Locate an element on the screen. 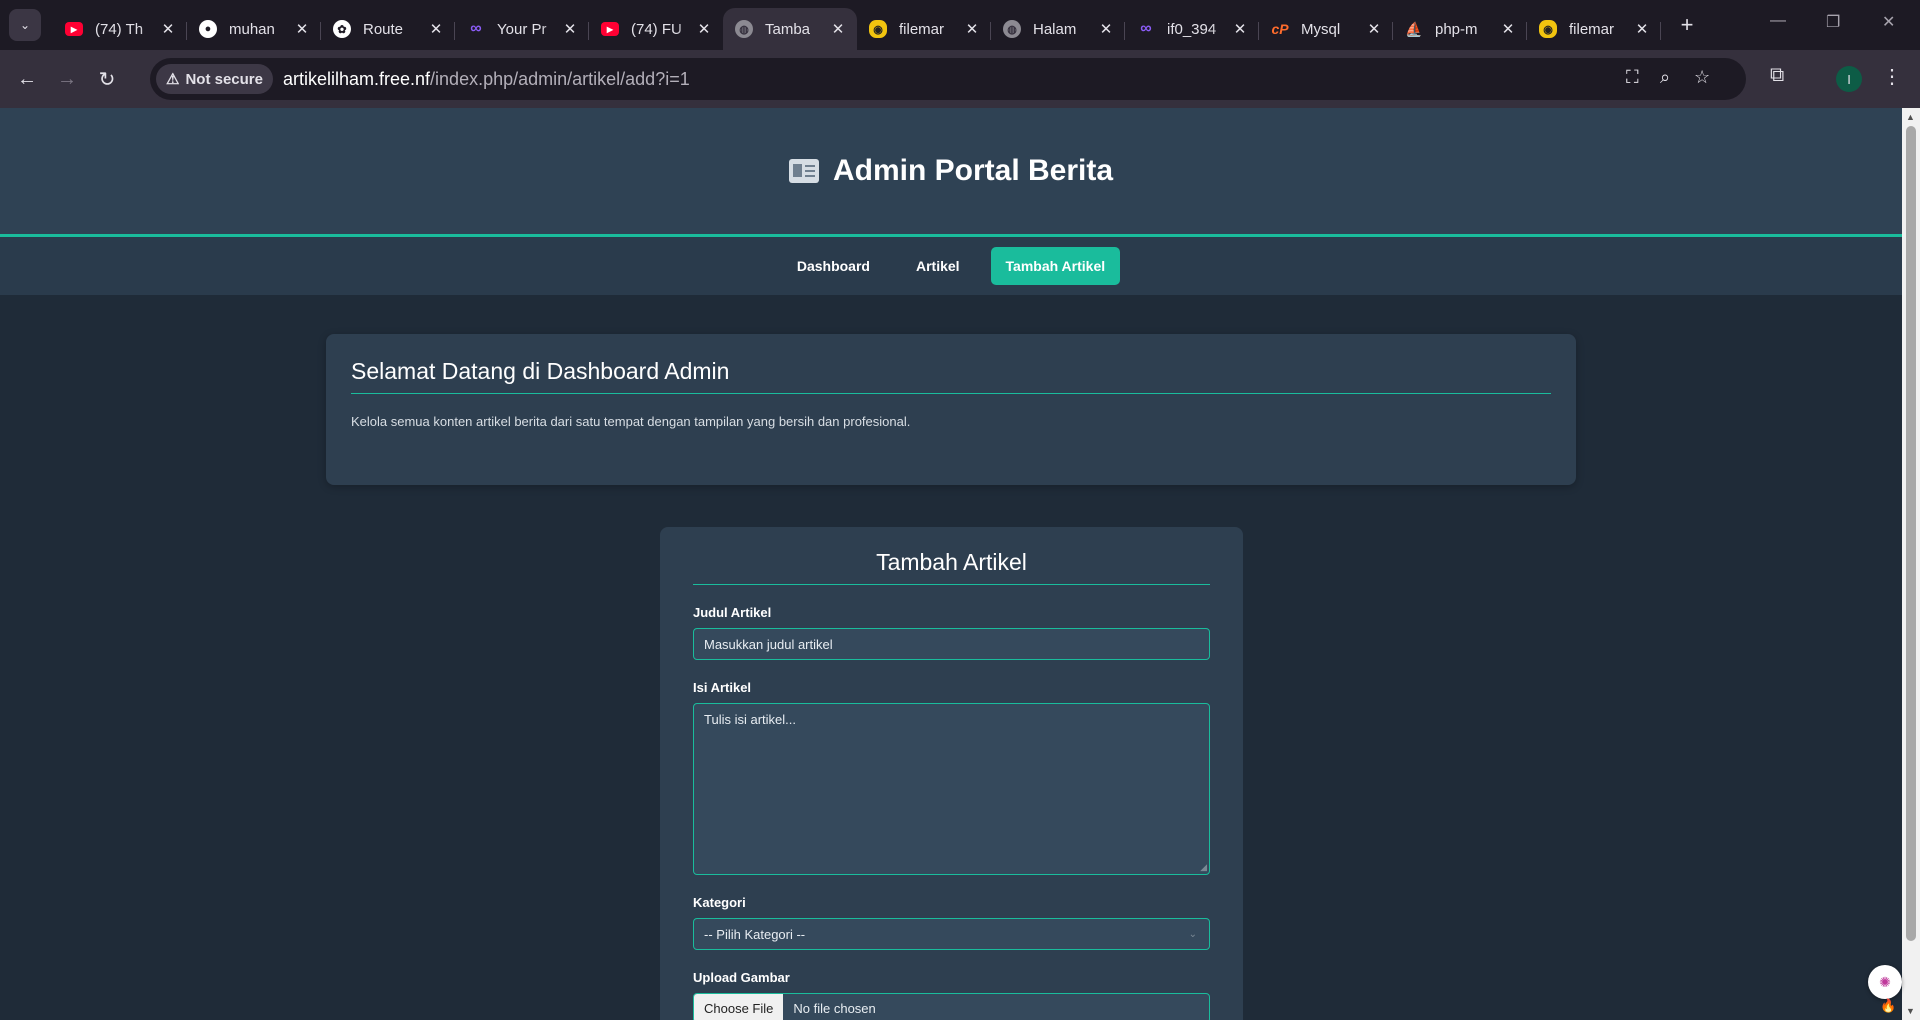 The width and height of the screenshot is (1920, 1020). tab-search-chevron-icon: ⌄ is located at coordinates (25, 25).